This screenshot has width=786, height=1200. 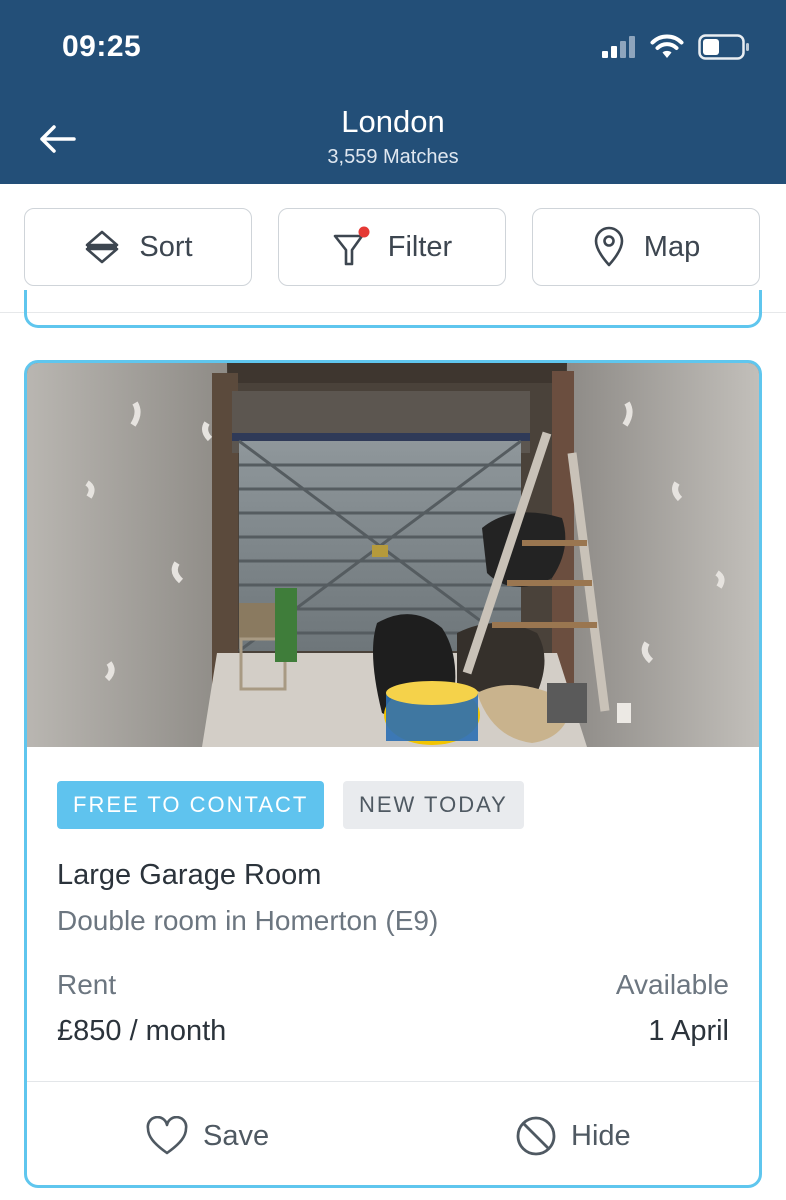 What do you see at coordinates (248, 920) in the screenshot?
I see `listing-subtitle: Double room in Homerton (E9)` at bounding box center [248, 920].